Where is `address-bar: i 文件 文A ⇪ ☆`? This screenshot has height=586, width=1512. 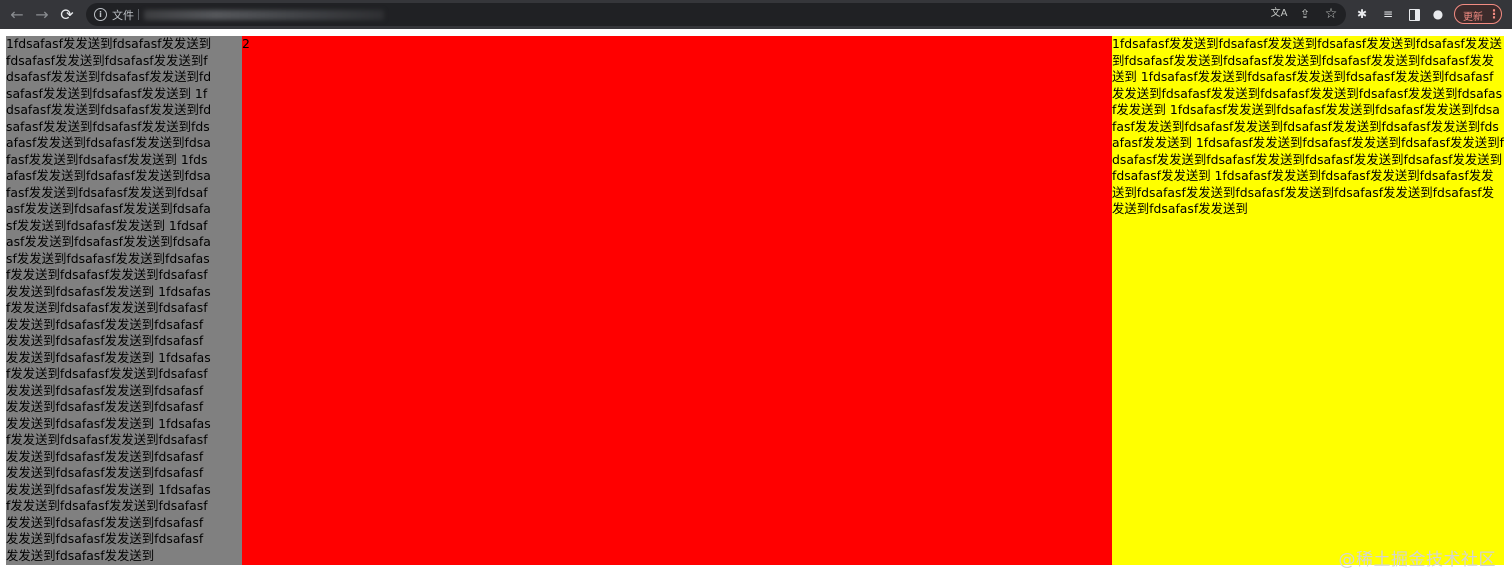
address-bar: i 文件 文A ⇪ ☆ is located at coordinates (716, 14).